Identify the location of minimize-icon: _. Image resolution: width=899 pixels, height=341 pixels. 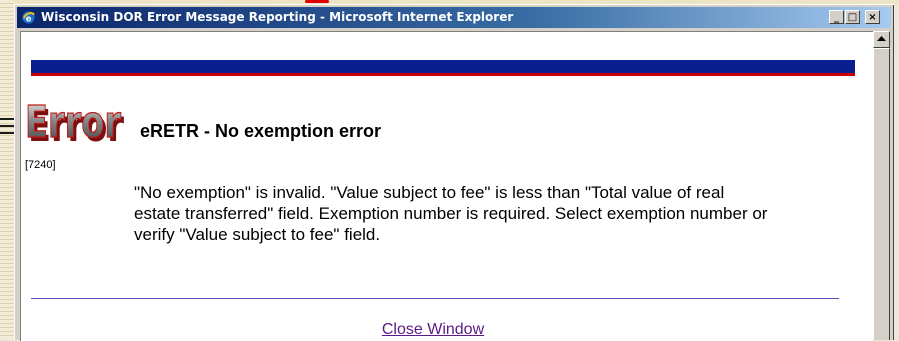
(836, 17).